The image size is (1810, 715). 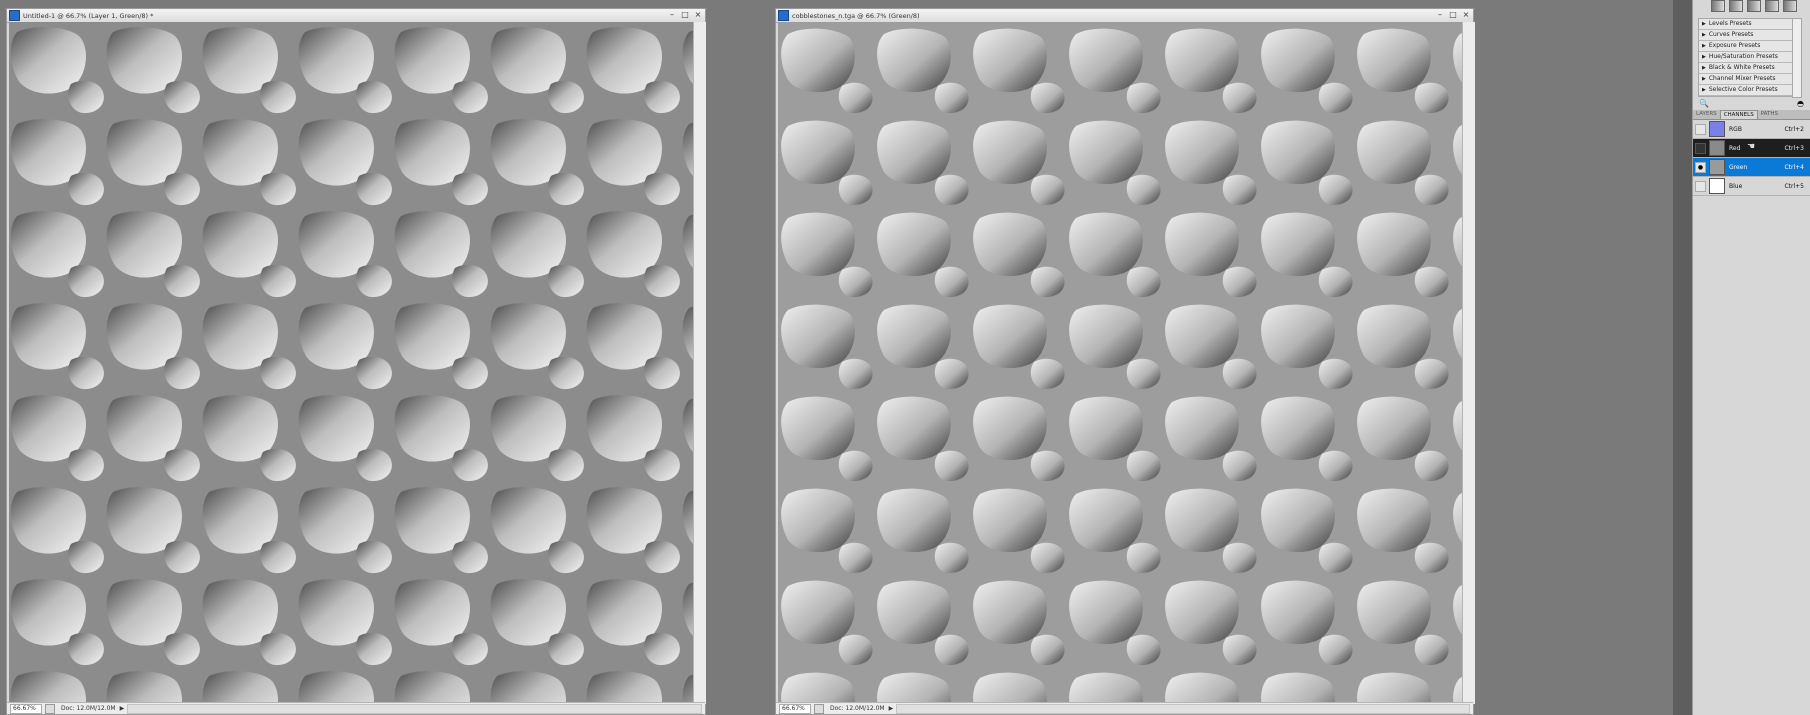 What do you see at coordinates (1743, 56) in the screenshot?
I see `preset-label: Hue/Saturation Presets` at bounding box center [1743, 56].